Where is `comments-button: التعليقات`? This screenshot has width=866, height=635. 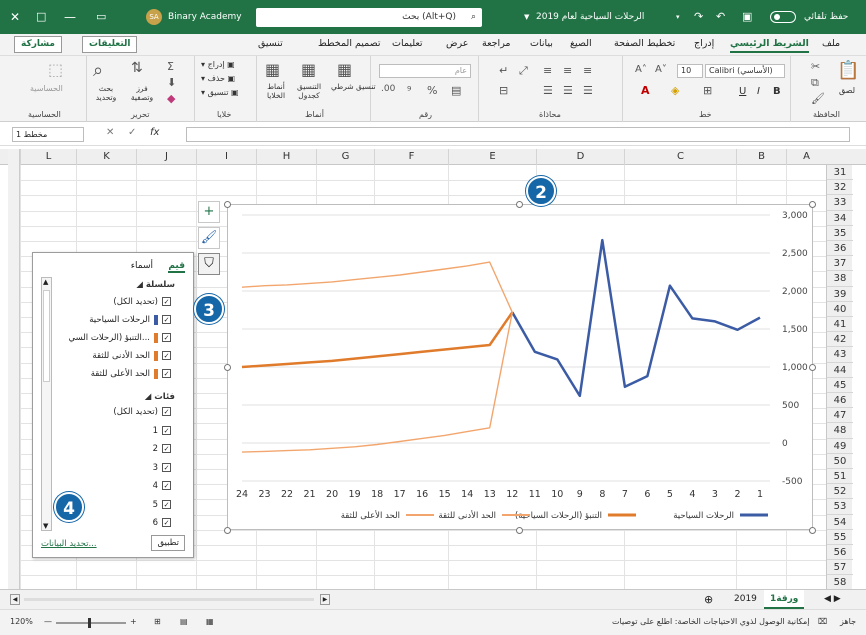
comments-button: التعليقات is located at coordinates (110, 44).